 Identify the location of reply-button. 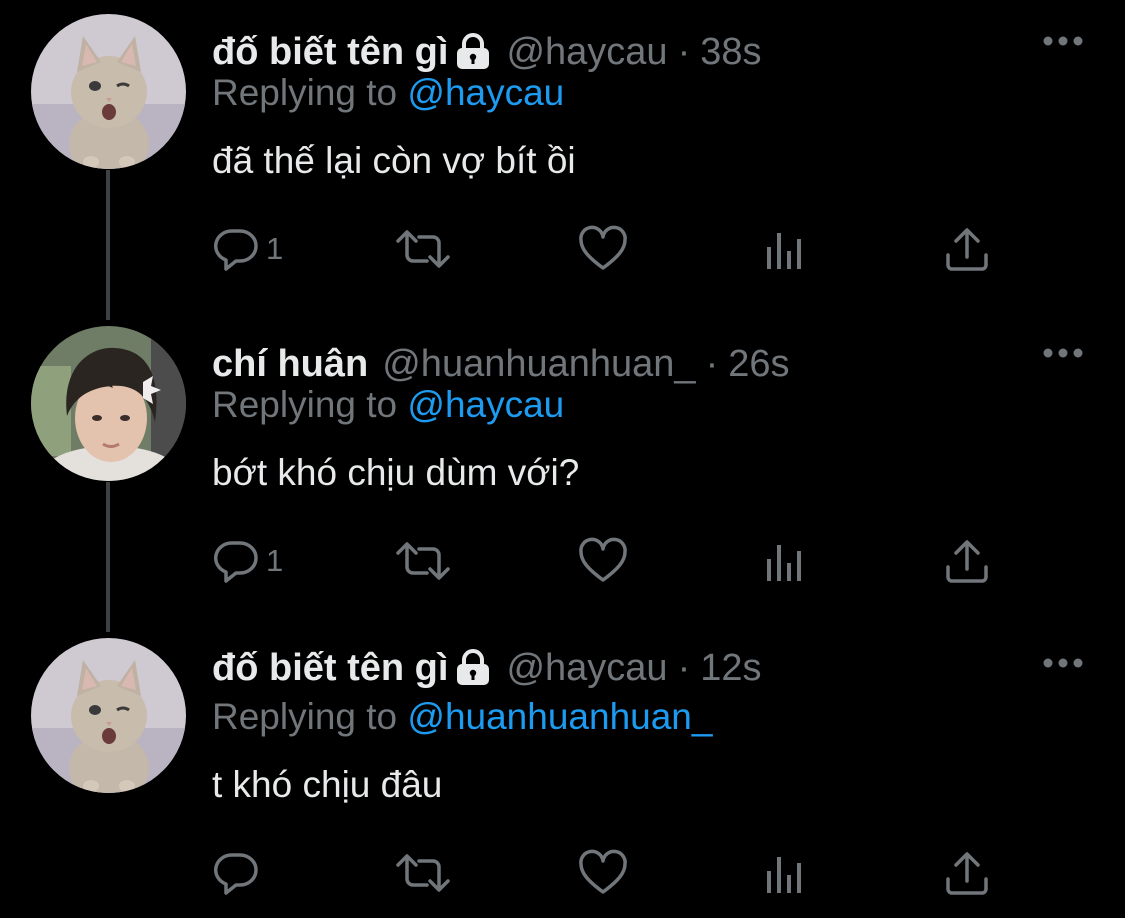
(239, 873).